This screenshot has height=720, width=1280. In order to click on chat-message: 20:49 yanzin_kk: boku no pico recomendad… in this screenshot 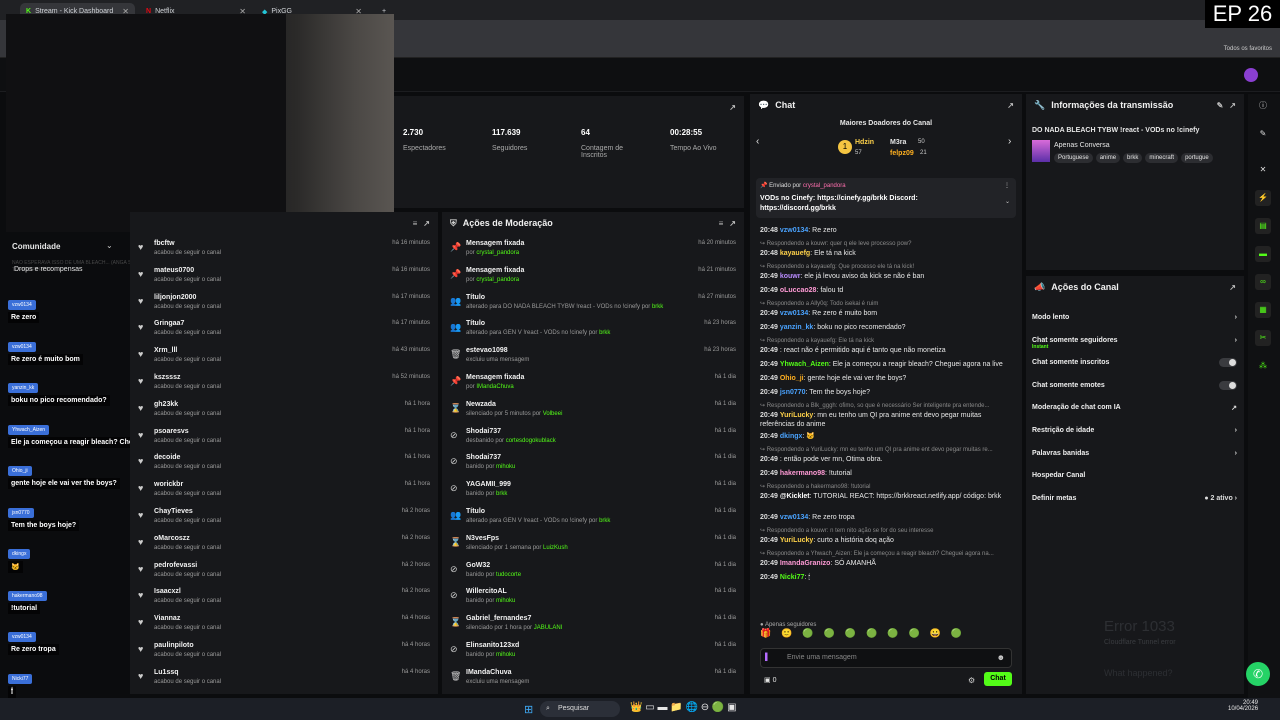, I will do `click(887, 327)`.